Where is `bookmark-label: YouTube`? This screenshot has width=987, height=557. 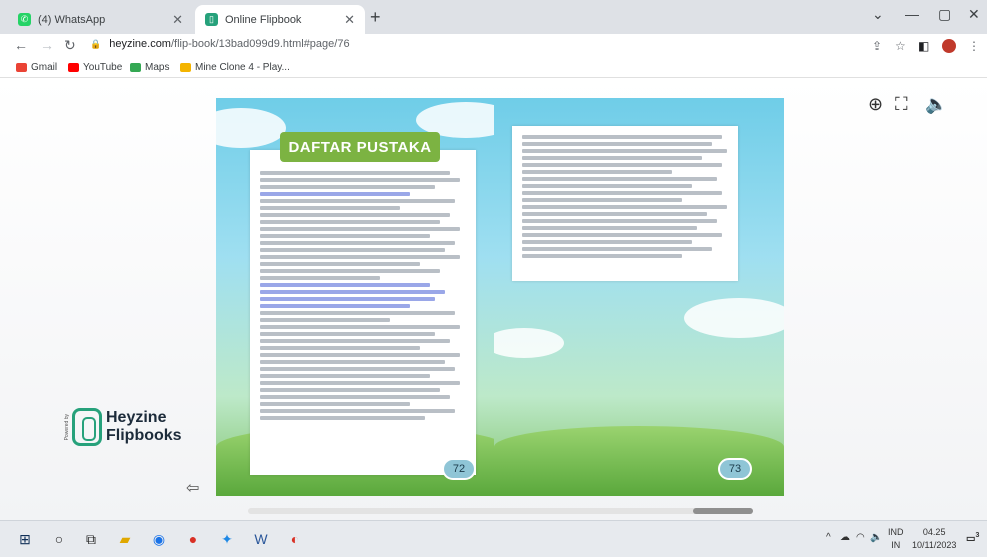 bookmark-label: YouTube is located at coordinates (103, 67).